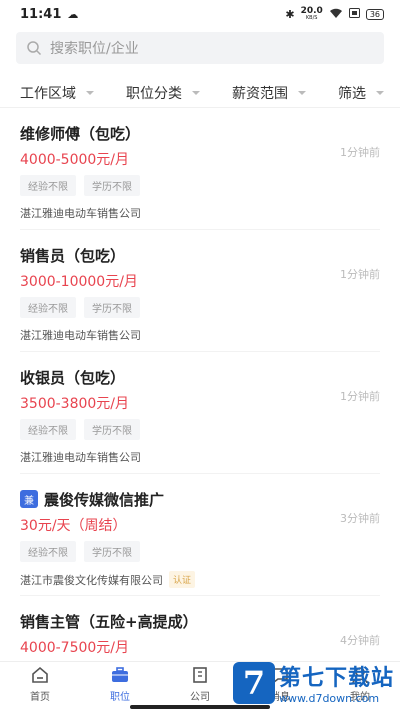  I want to click on home-indicator, so click(200, 707).